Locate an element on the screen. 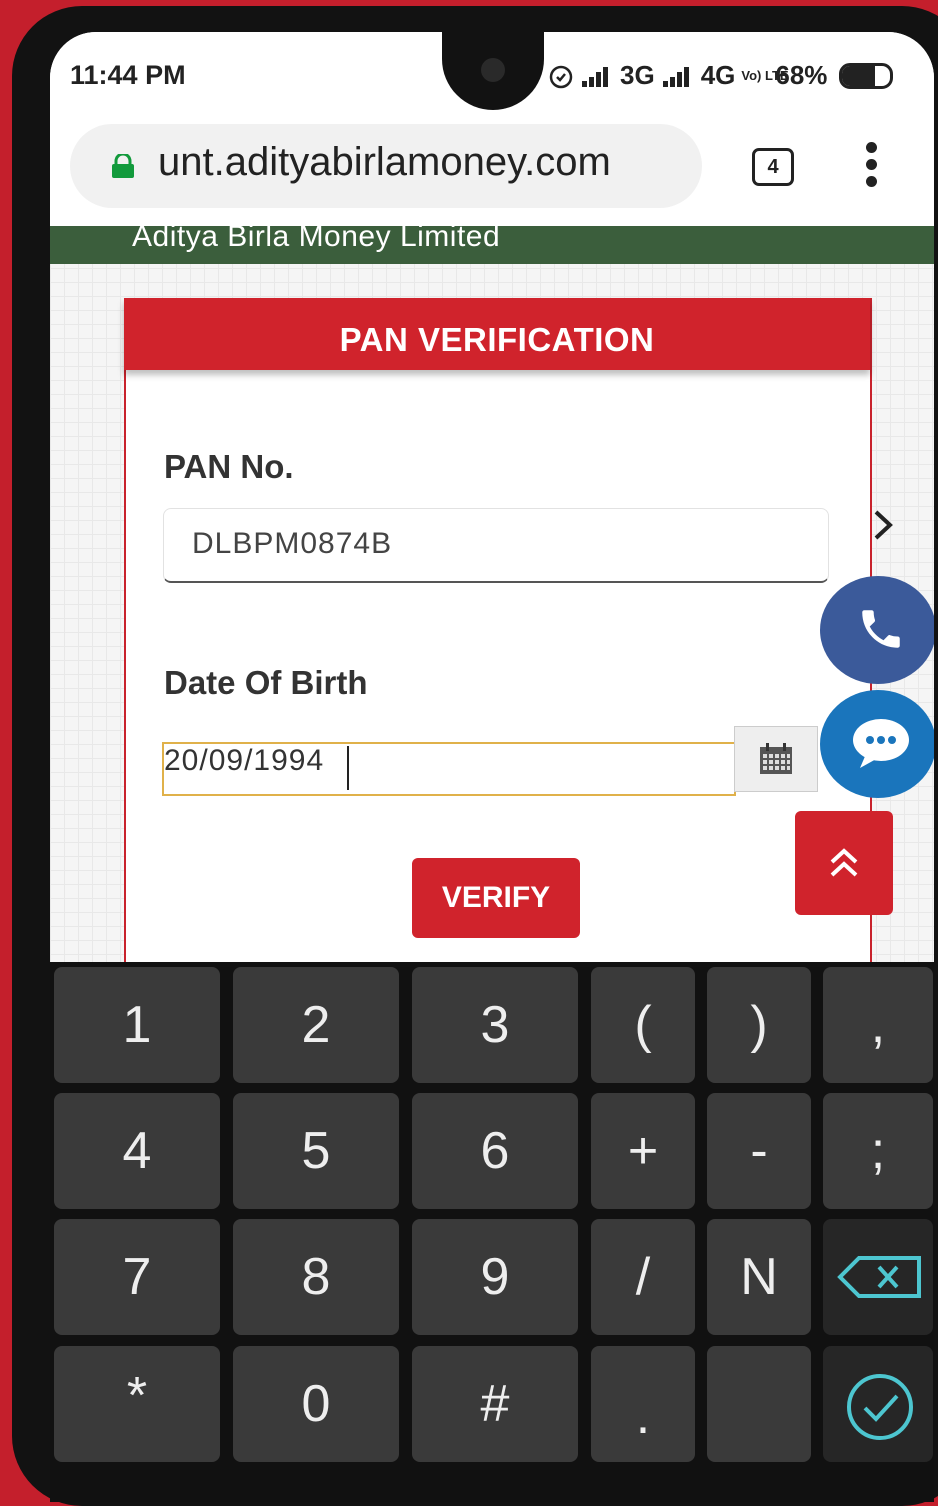 The image size is (938, 1506). key-n: N is located at coordinates (759, 1277).